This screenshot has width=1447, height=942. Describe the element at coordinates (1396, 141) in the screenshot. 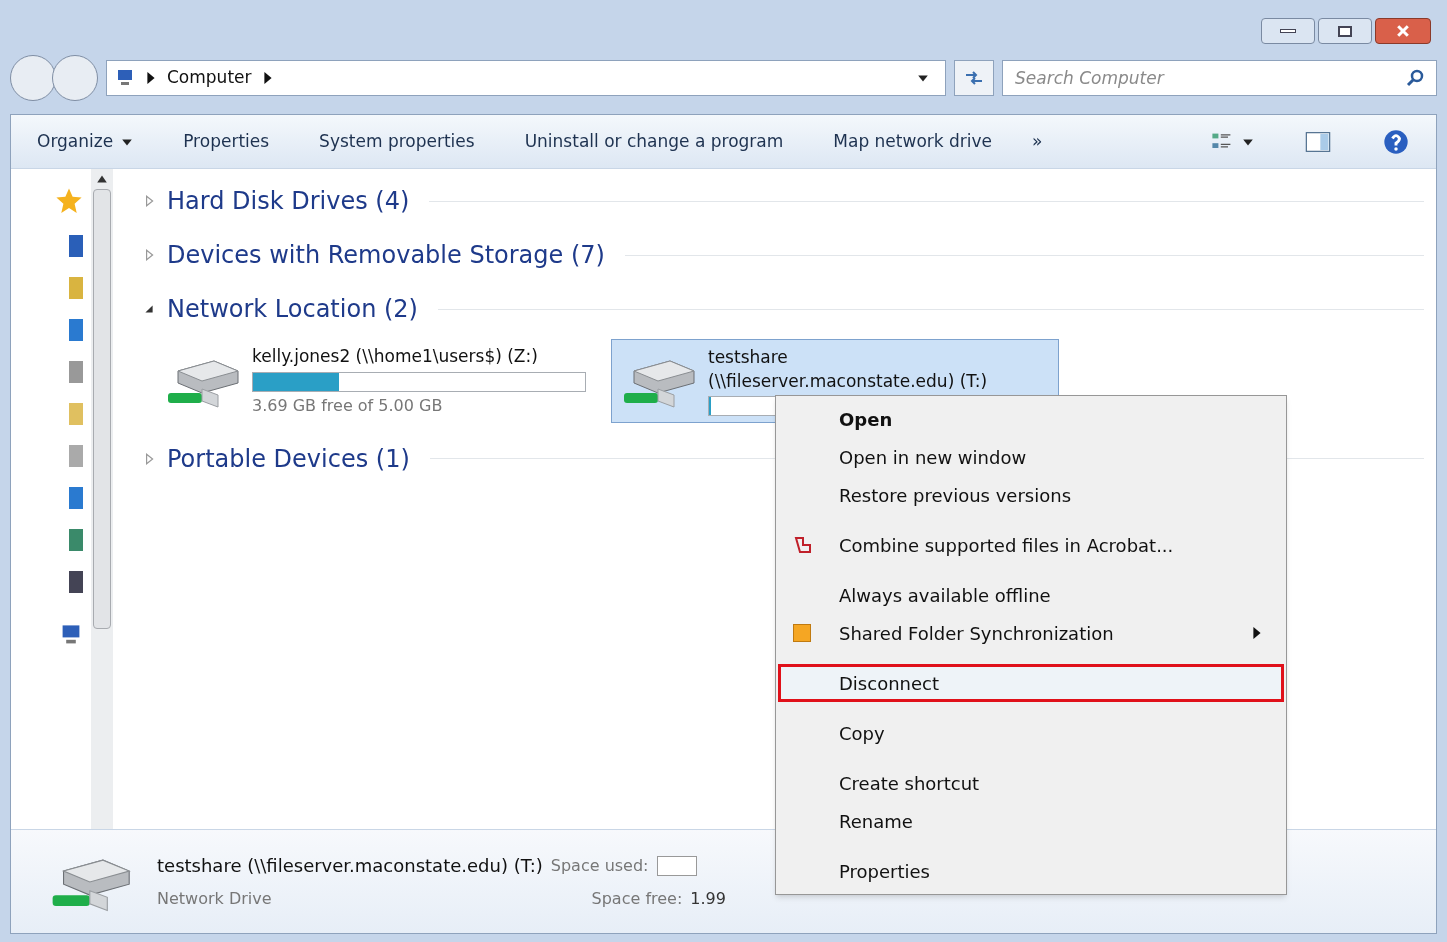

I see `help-icon` at that location.